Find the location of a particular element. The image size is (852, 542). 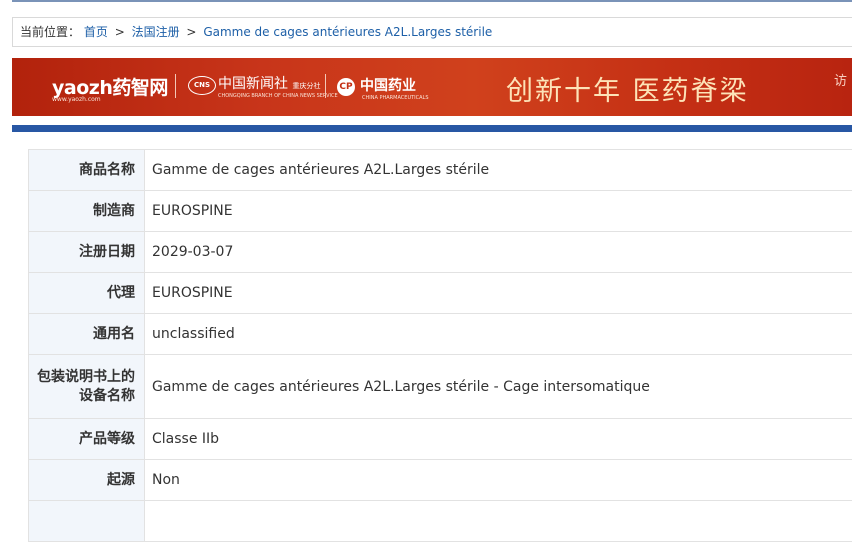

row-label: 通用名 is located at coordinates (87, 334).